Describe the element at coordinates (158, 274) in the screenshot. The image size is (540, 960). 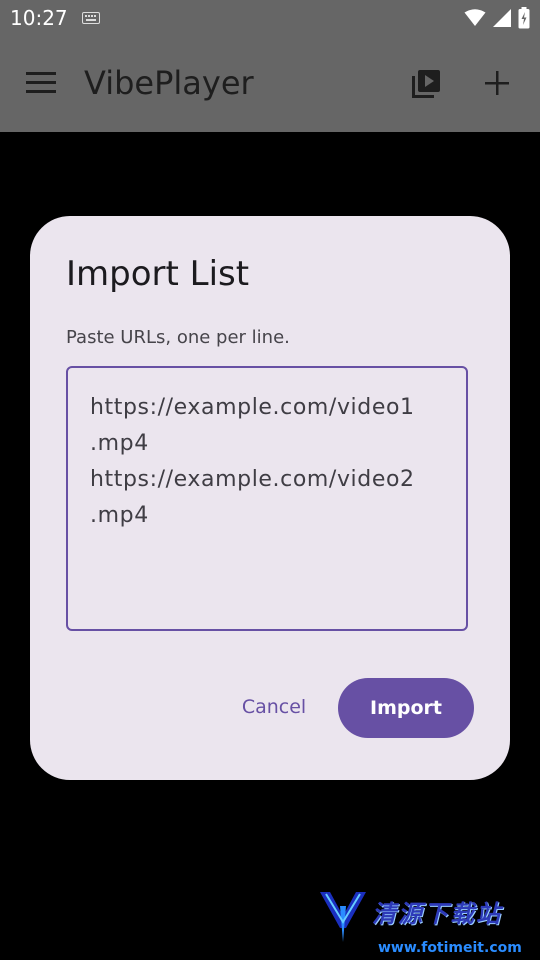
I see `dialog-title: Import List` at that location.